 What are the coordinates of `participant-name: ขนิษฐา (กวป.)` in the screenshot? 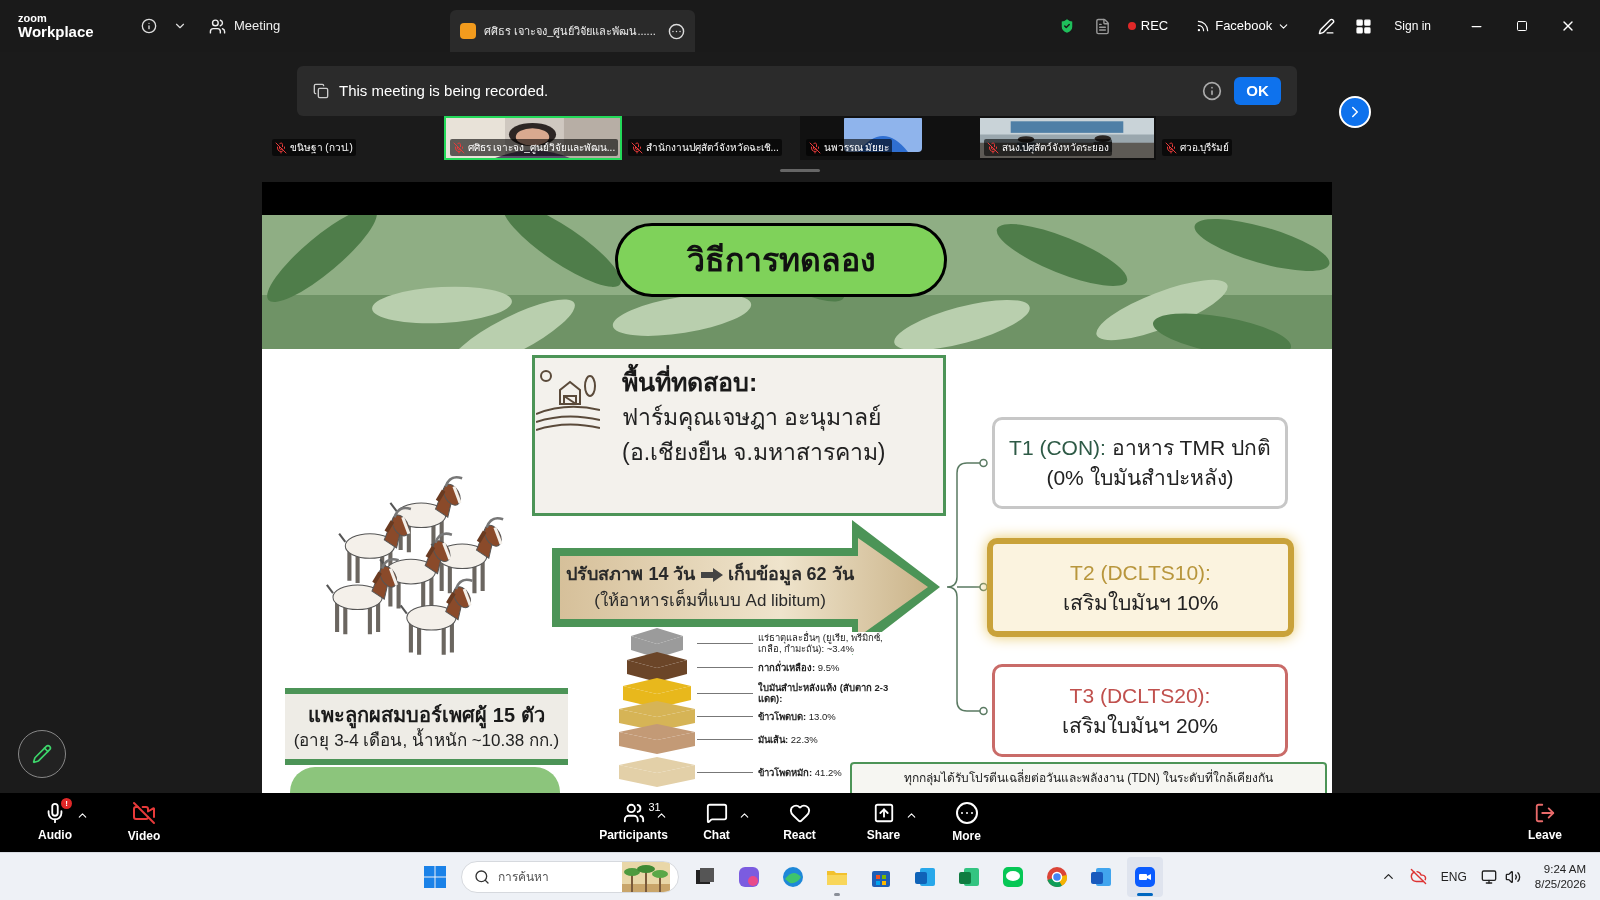 It's located at (321, 148).